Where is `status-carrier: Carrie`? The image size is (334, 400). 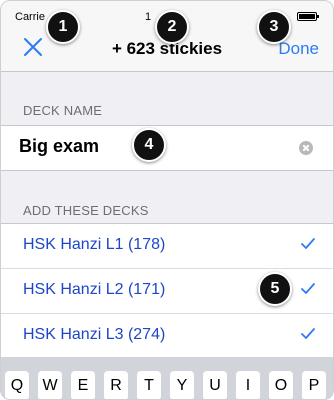
status-carrier: Carrie is located at coordinates (30, 17).